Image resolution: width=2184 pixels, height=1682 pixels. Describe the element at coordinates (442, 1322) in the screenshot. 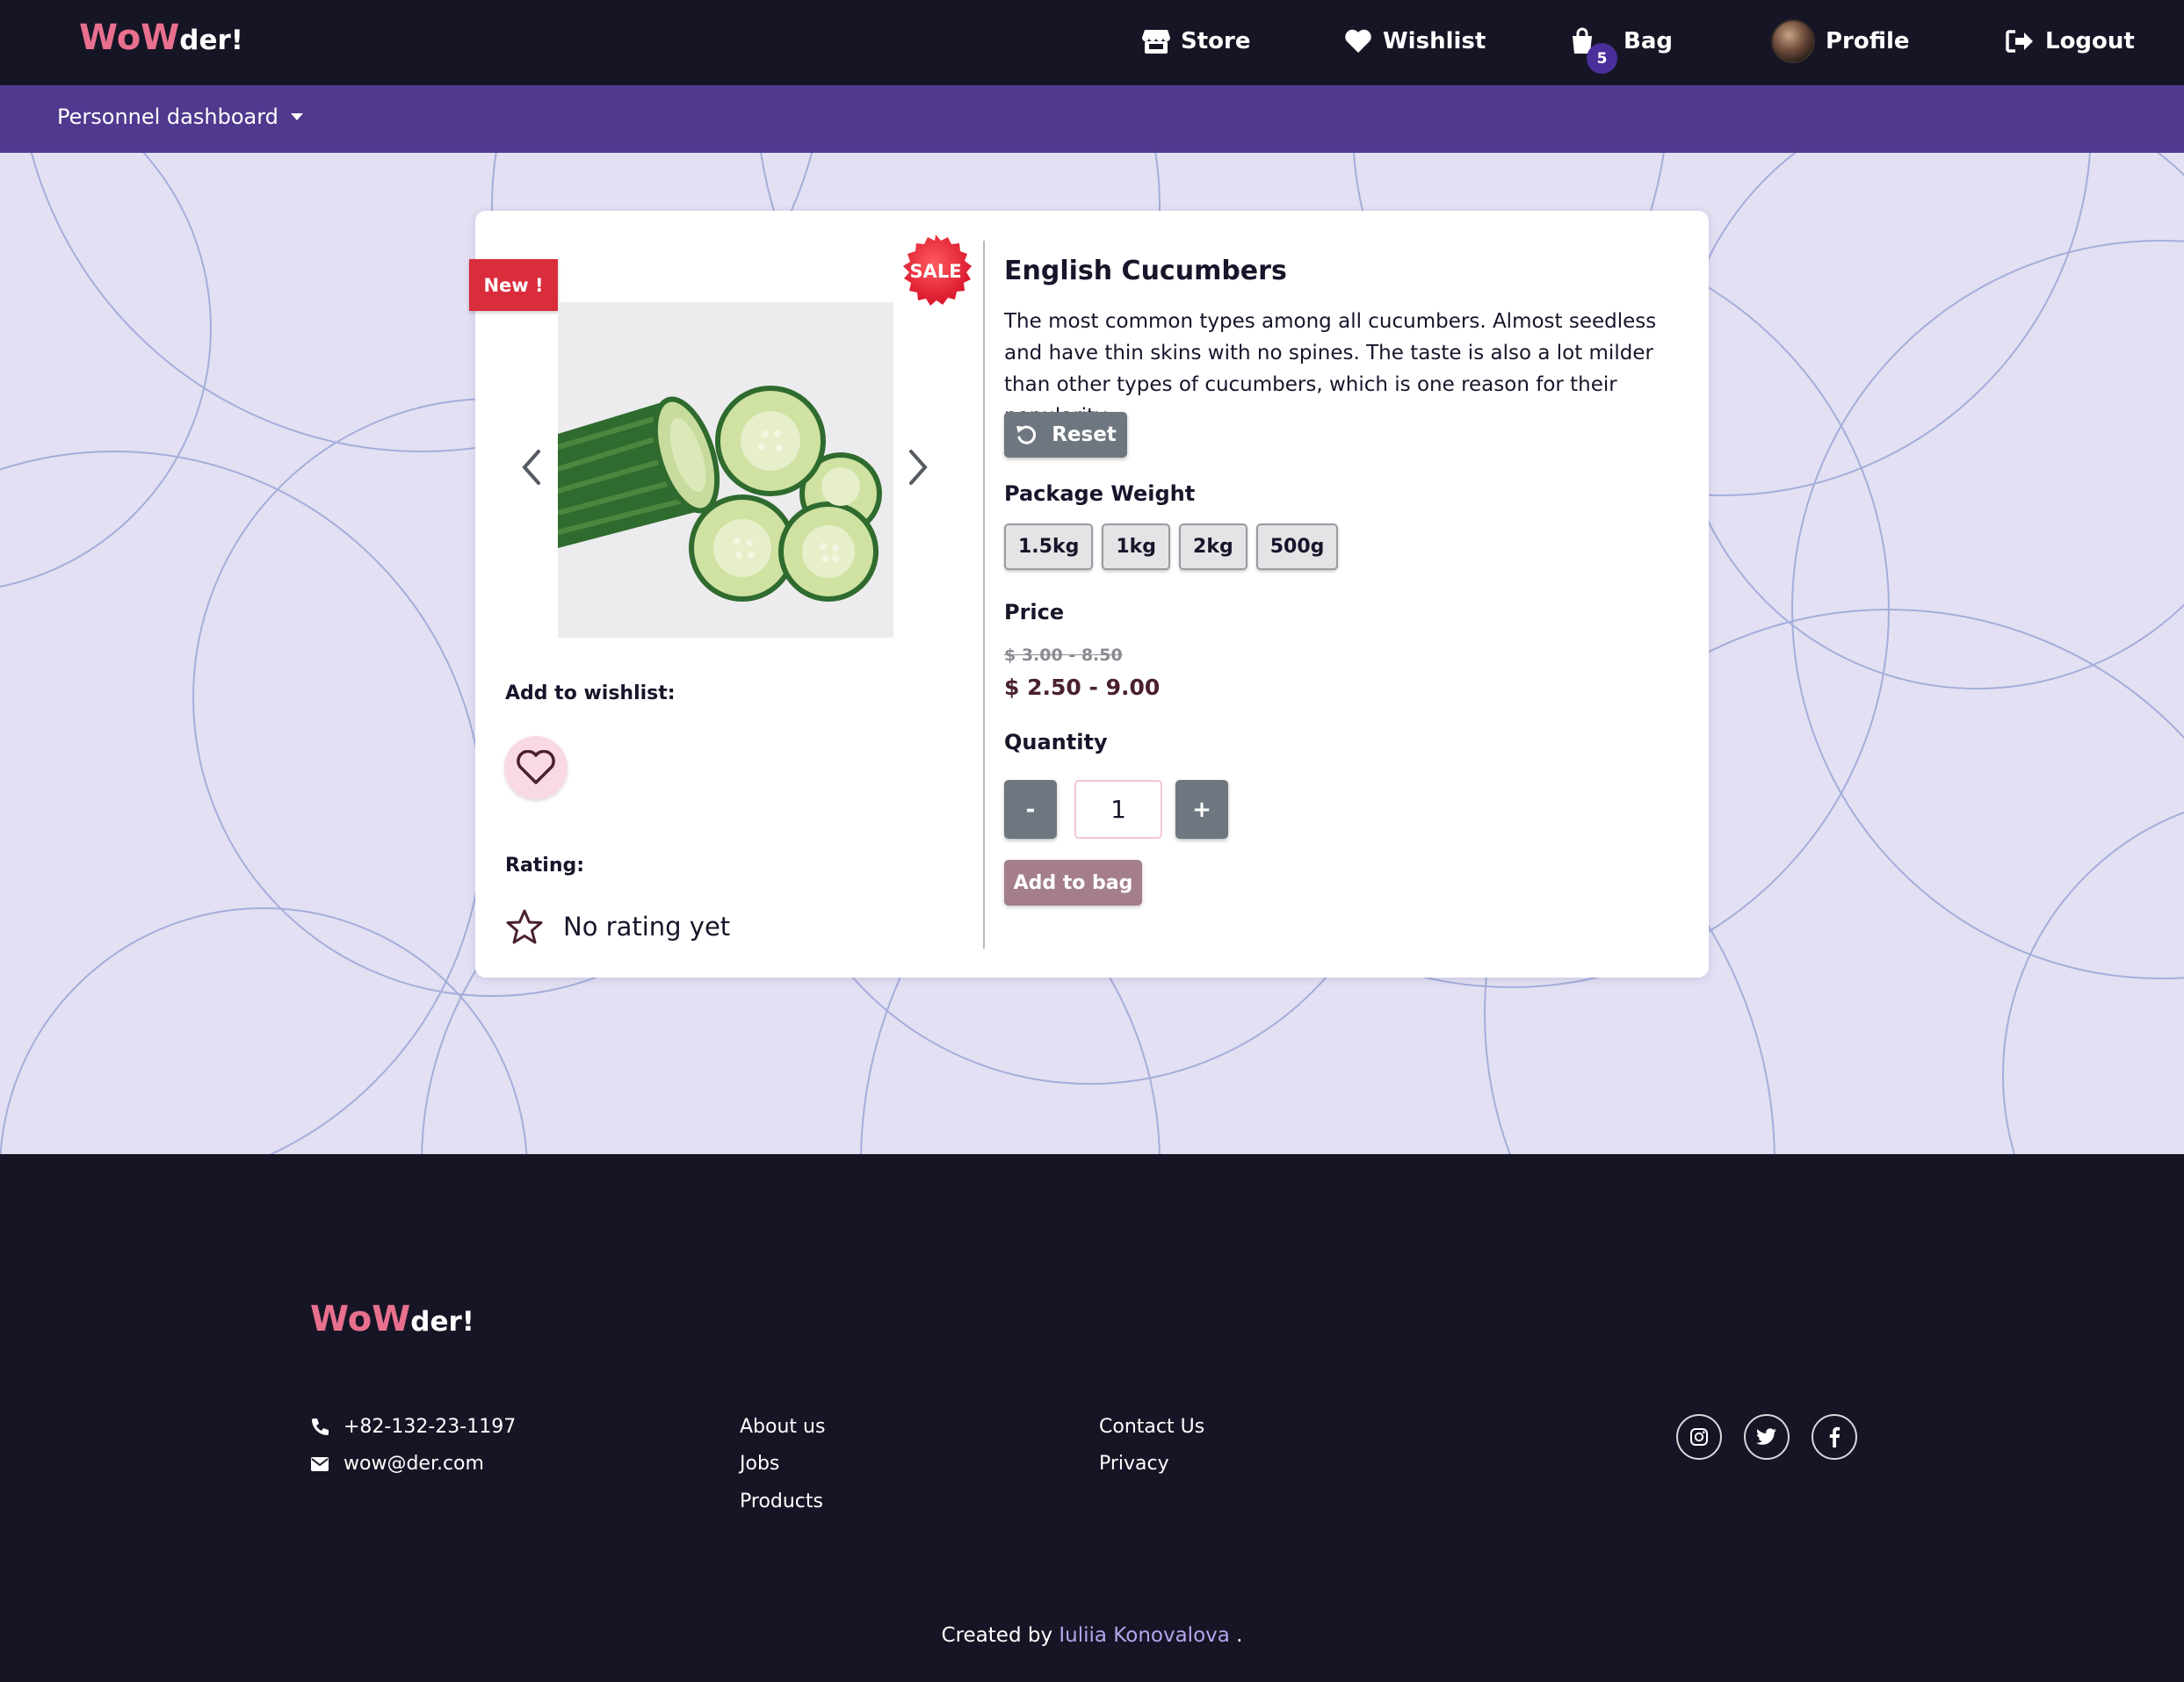

I see `footer-brand-part2: der!` at that location.